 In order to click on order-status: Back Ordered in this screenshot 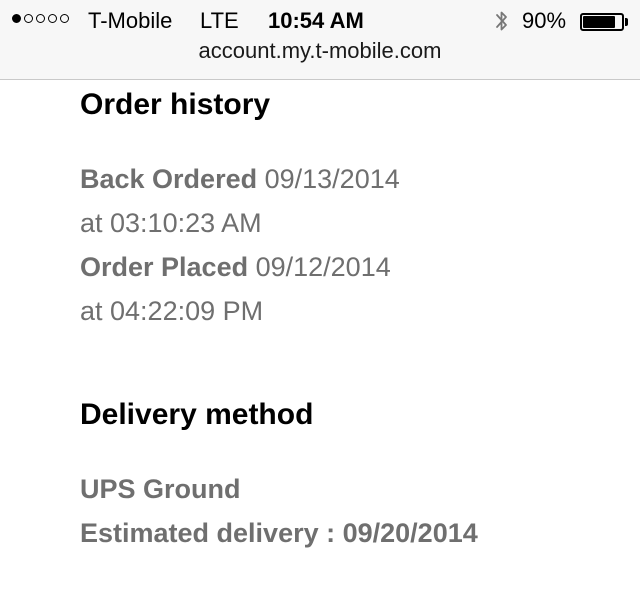, I will do `click(169, 179)`.